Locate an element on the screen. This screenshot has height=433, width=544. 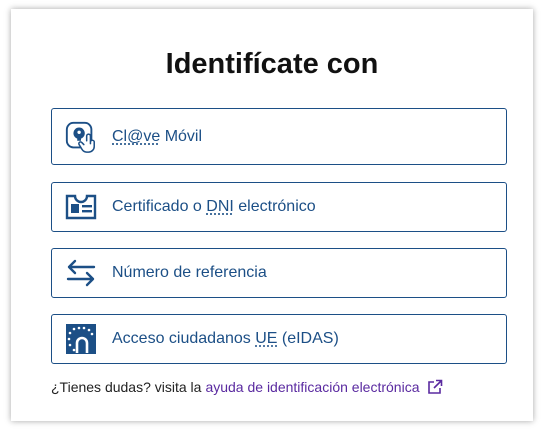
external-link-icon is located at coordinates (435, 387).